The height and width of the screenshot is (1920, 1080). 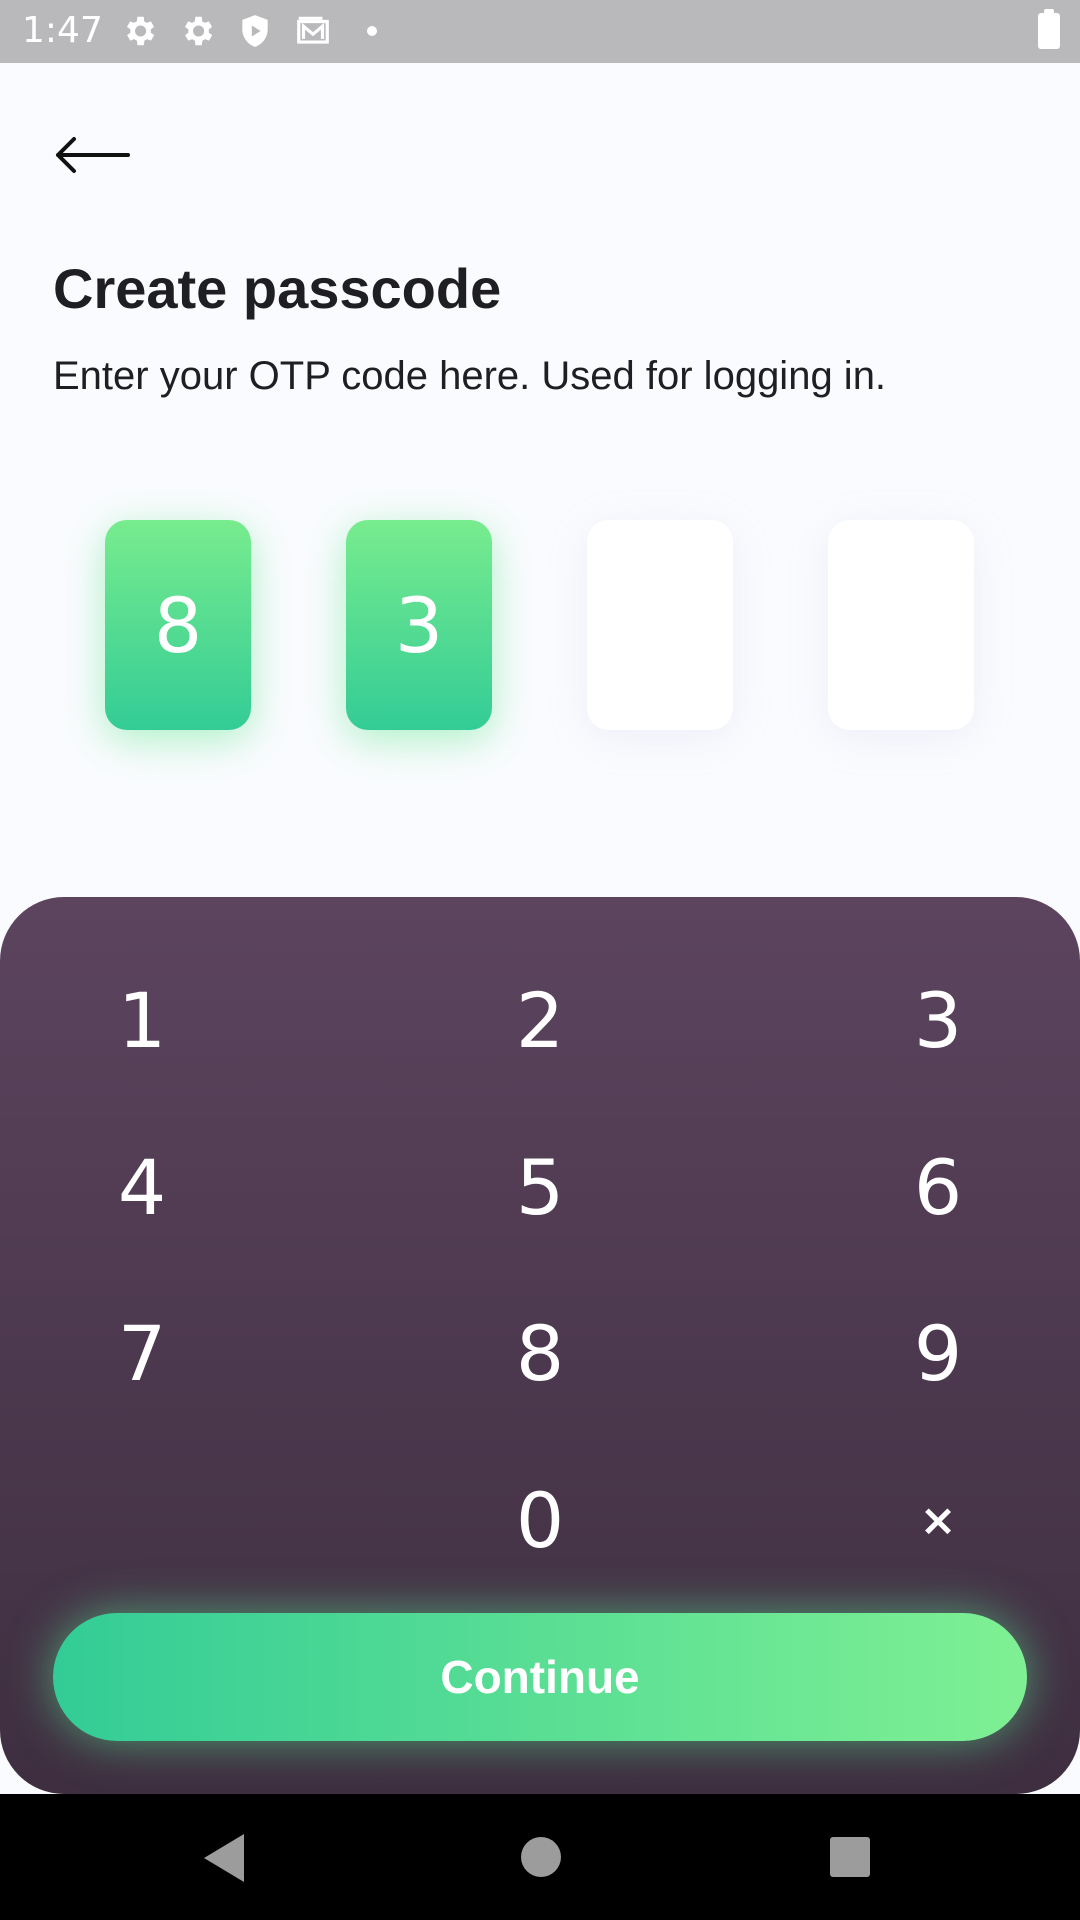 What do you see at coordinates (224, 1858) in the screenshot?
I see `back-triangle-icon` at bounding box center [224, 1858].